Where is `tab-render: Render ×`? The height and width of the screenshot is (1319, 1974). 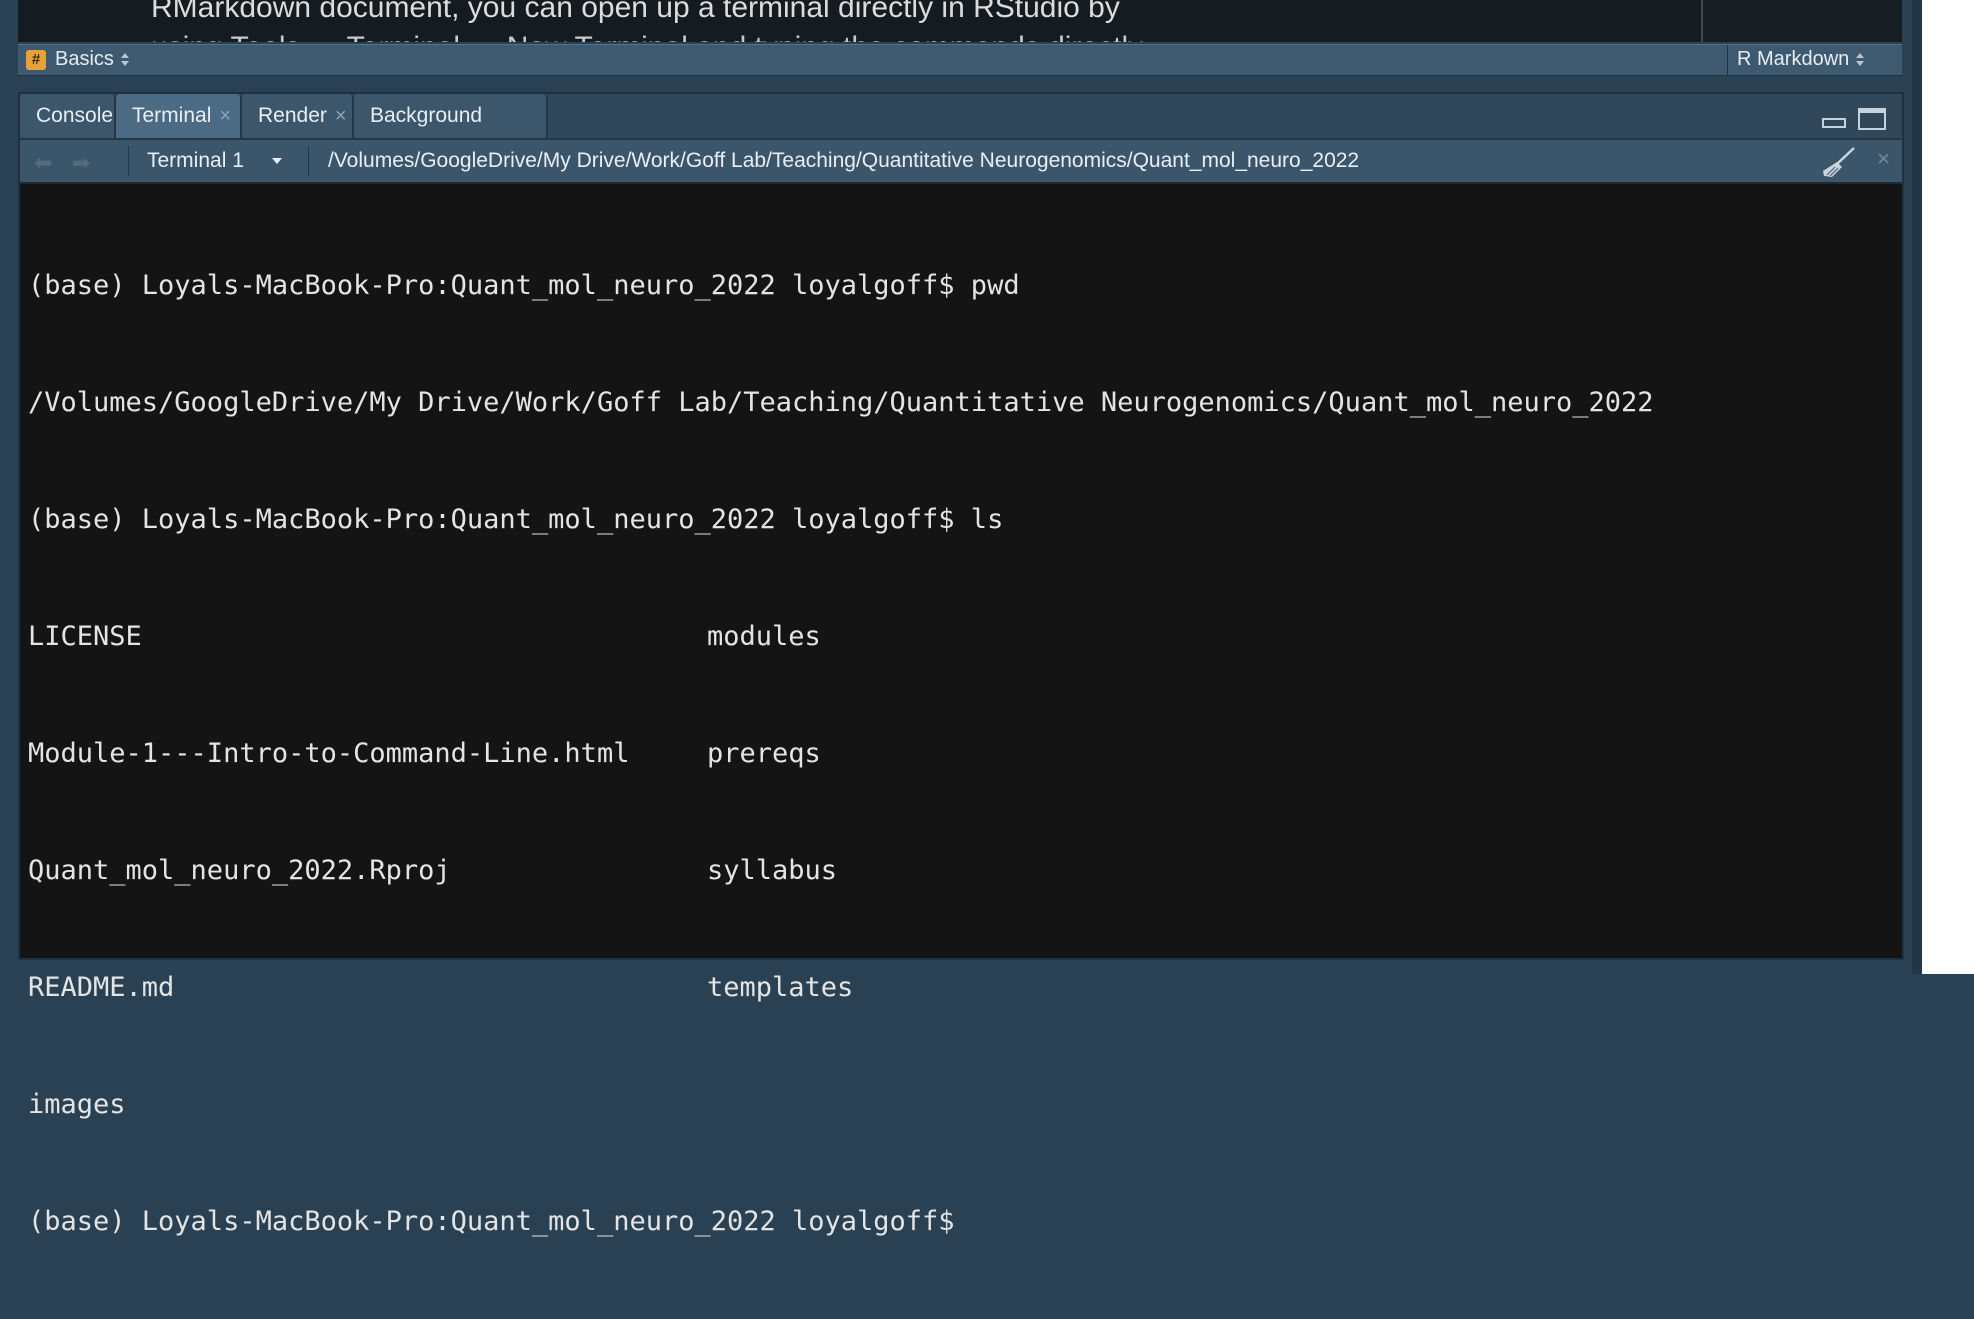
tab-render: Render × is located at coordinates (298, 116).